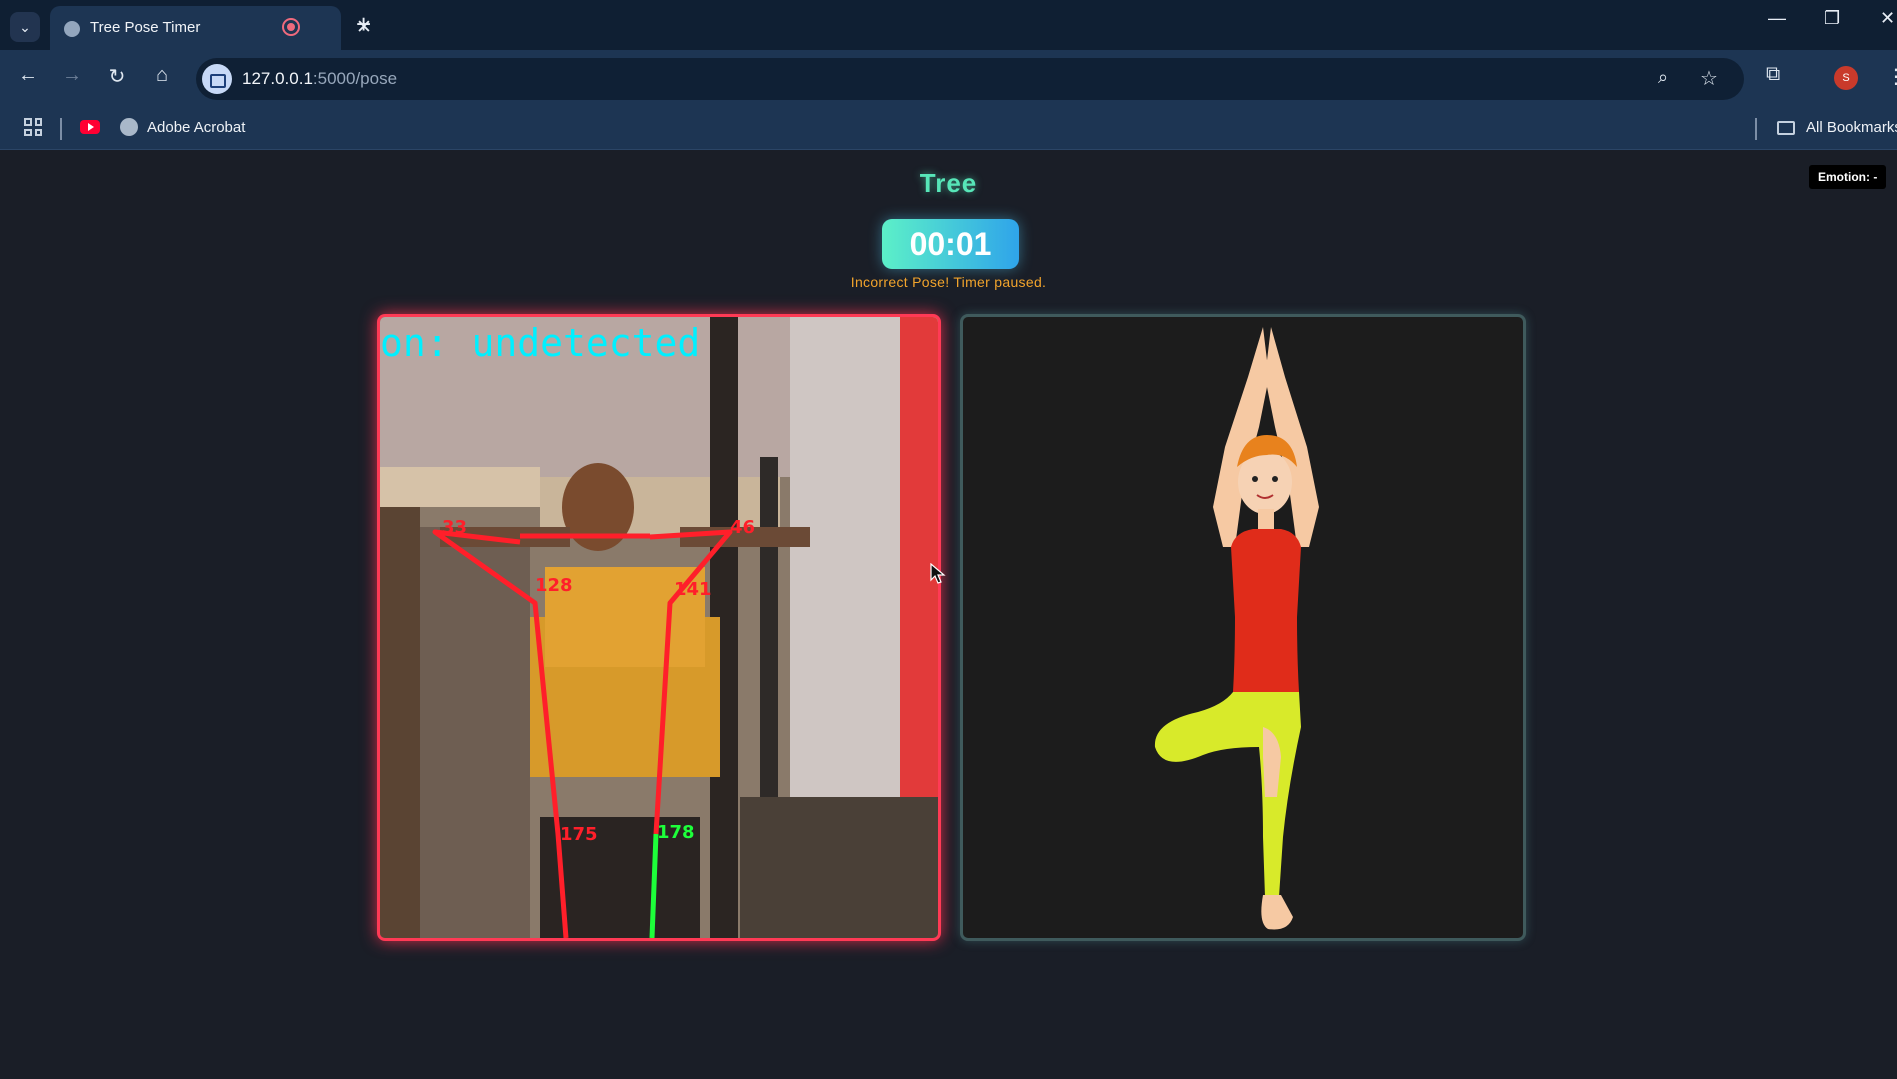 The image size is (1897, 1079). What do you see at coordinates (743, 527) in the screenshot?
I see `angle-label: 46` at bounding box center [743, 527].